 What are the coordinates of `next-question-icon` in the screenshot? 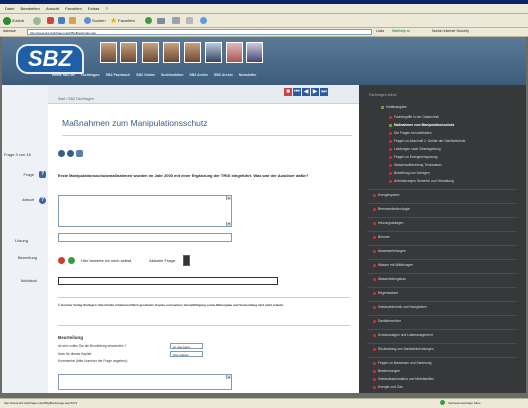 It's located at (70, 153).